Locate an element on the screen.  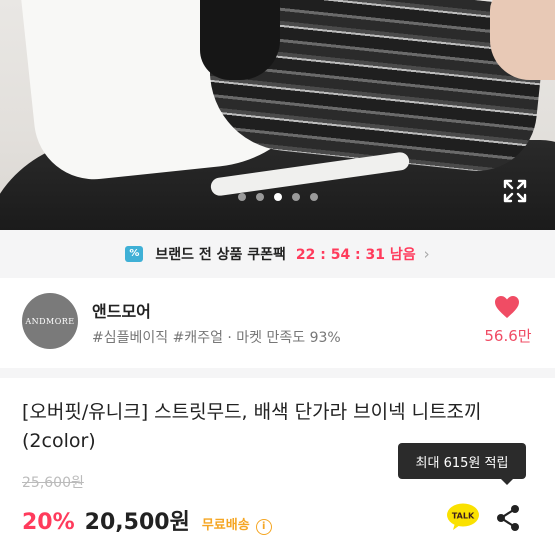
product-photo-hair is located at coordinates (240, 40).